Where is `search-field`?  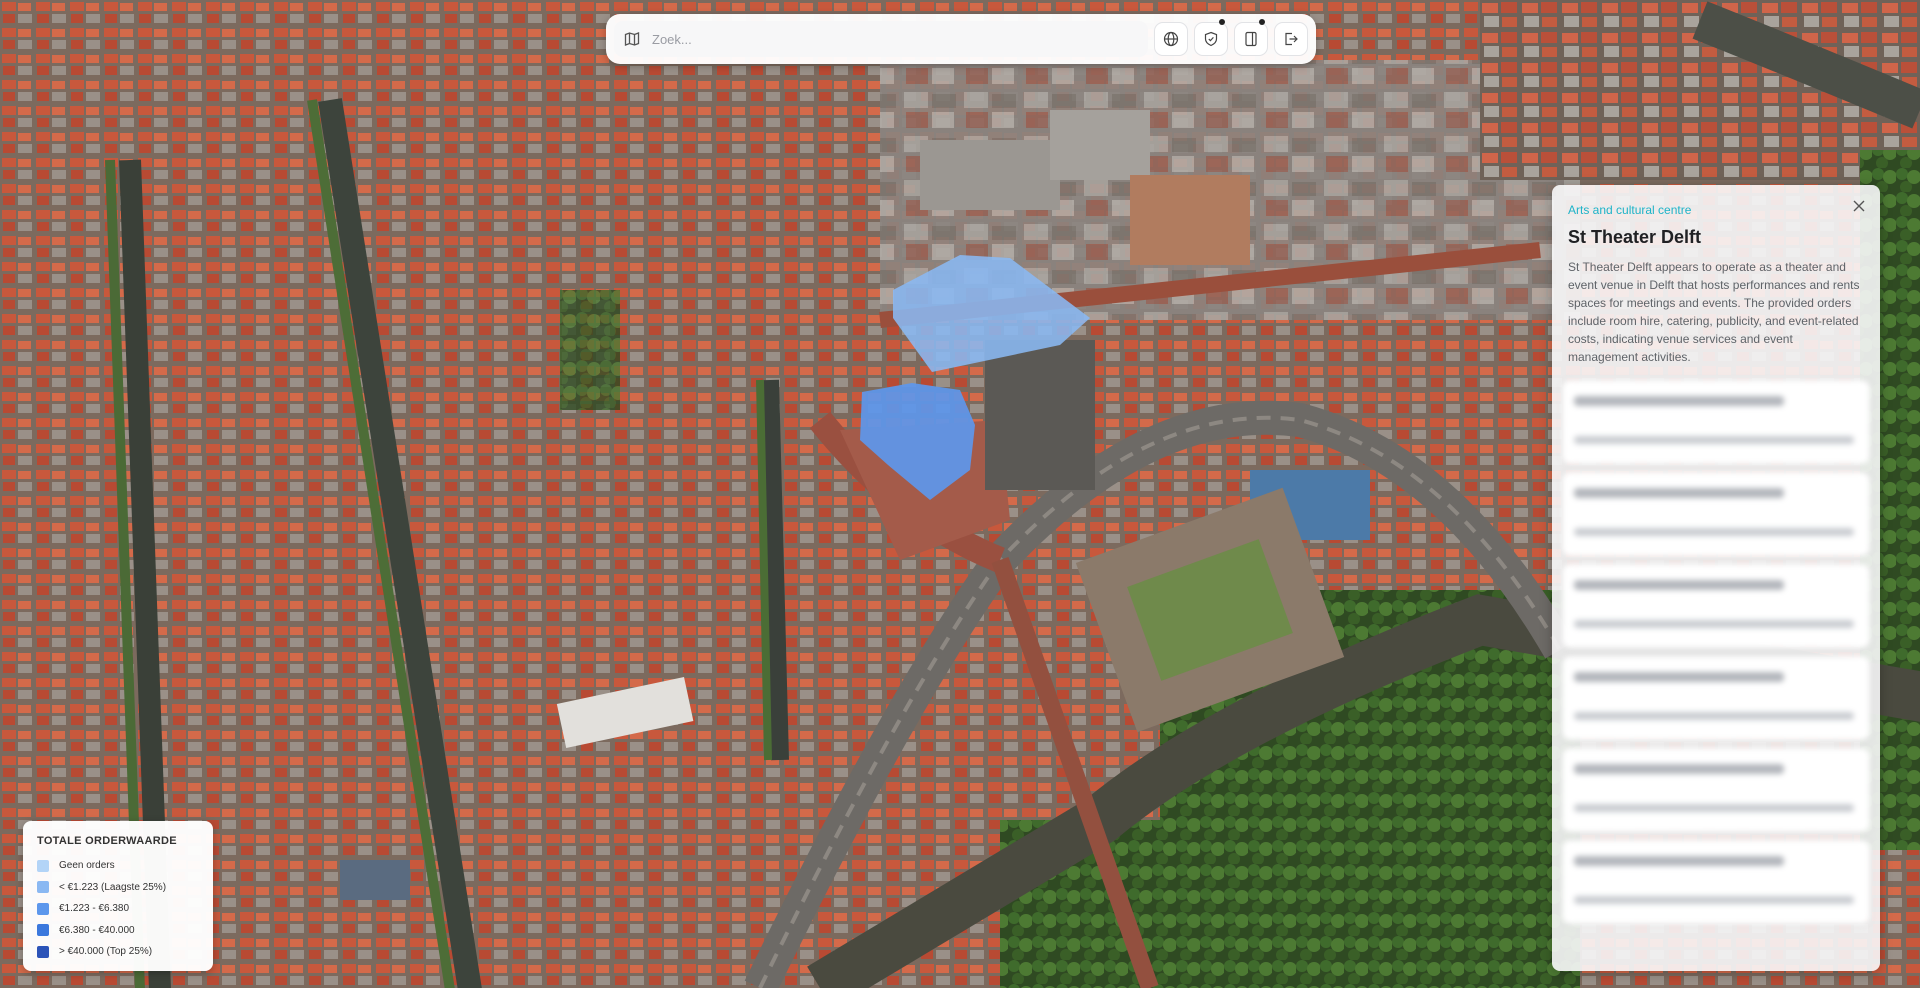 search-field is located at coordinates (881, 39).